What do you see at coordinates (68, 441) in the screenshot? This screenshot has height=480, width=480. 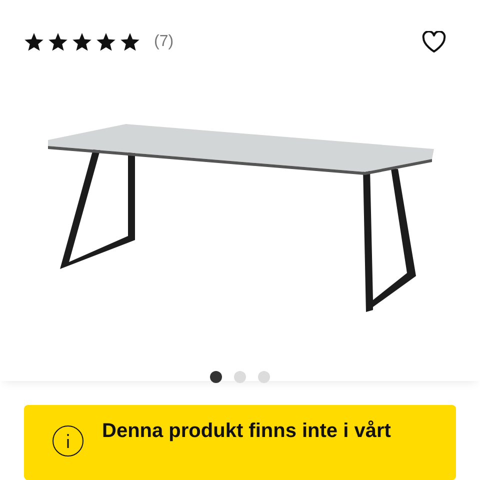 I see `info-icon` at bounding box center [68, 441].